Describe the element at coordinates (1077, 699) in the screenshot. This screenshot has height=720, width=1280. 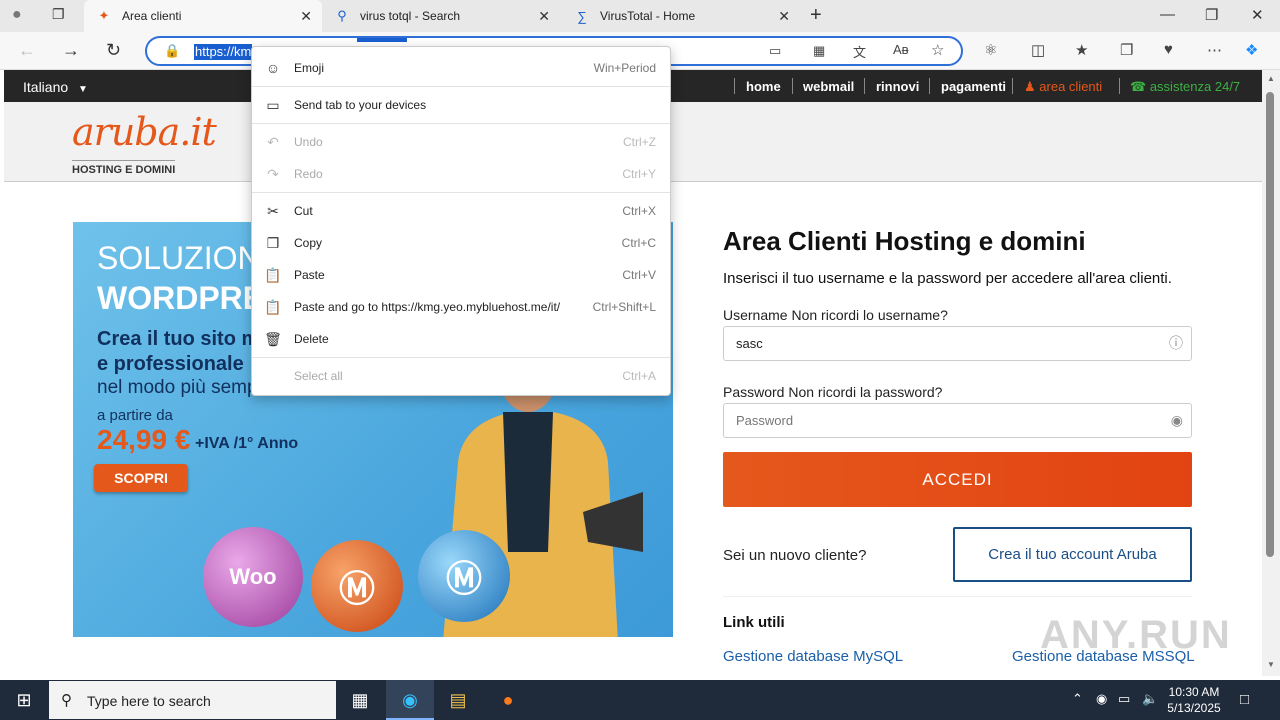
I see `tray-chevron-up-icon: ⌃` at that location.